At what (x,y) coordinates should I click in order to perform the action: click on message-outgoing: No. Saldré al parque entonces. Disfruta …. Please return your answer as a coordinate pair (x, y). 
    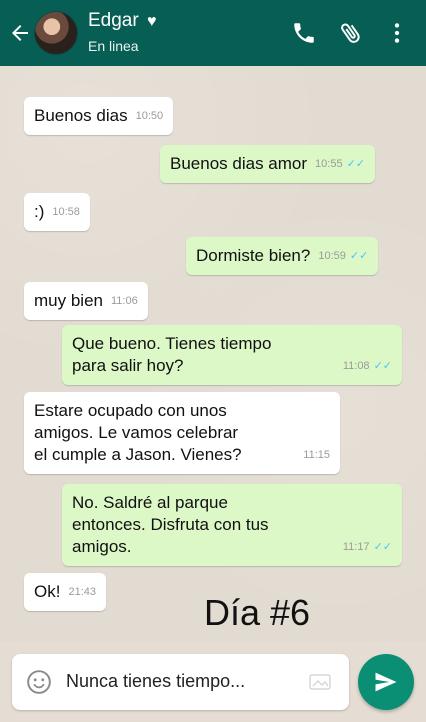
    Looking at the image, I should click on (232, 525).